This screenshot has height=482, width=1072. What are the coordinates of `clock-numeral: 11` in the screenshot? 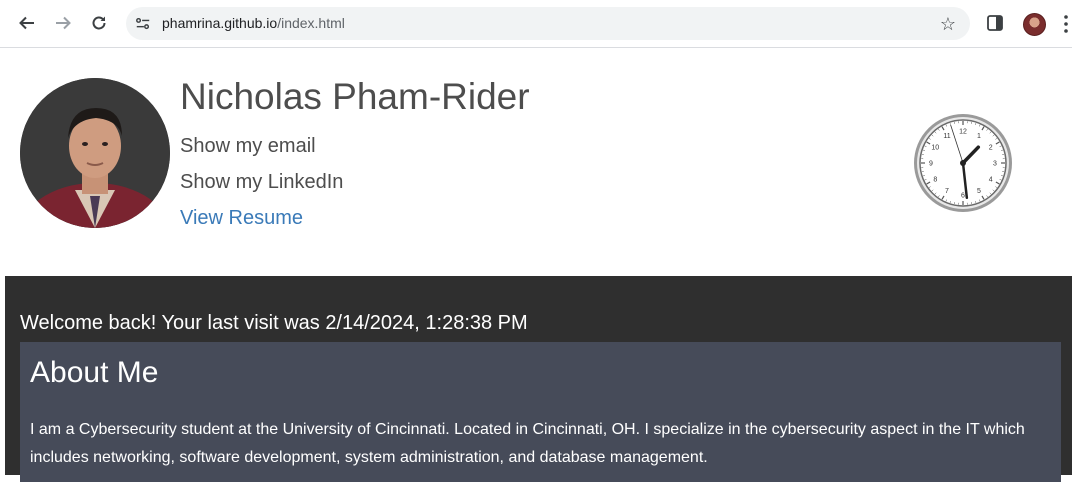 It's located at (946, 136).